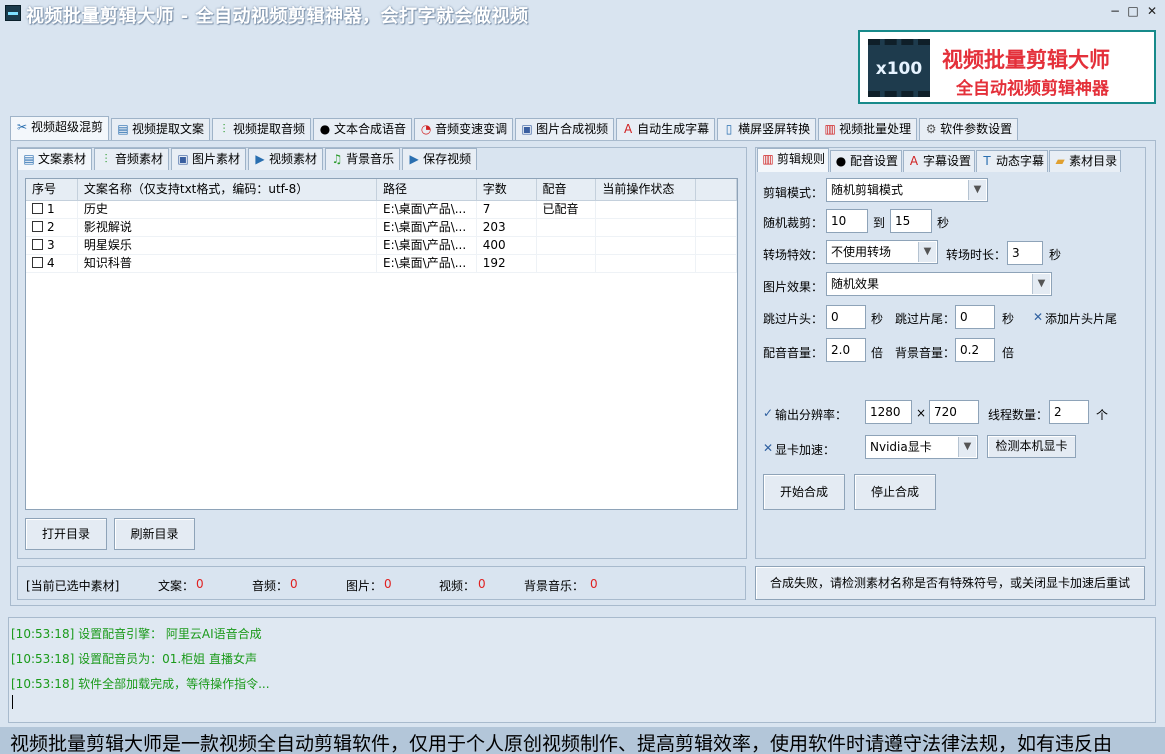  Describe the element at coordinates (427, 190) in the screenshot. I see `column-header: 路径` at that location.